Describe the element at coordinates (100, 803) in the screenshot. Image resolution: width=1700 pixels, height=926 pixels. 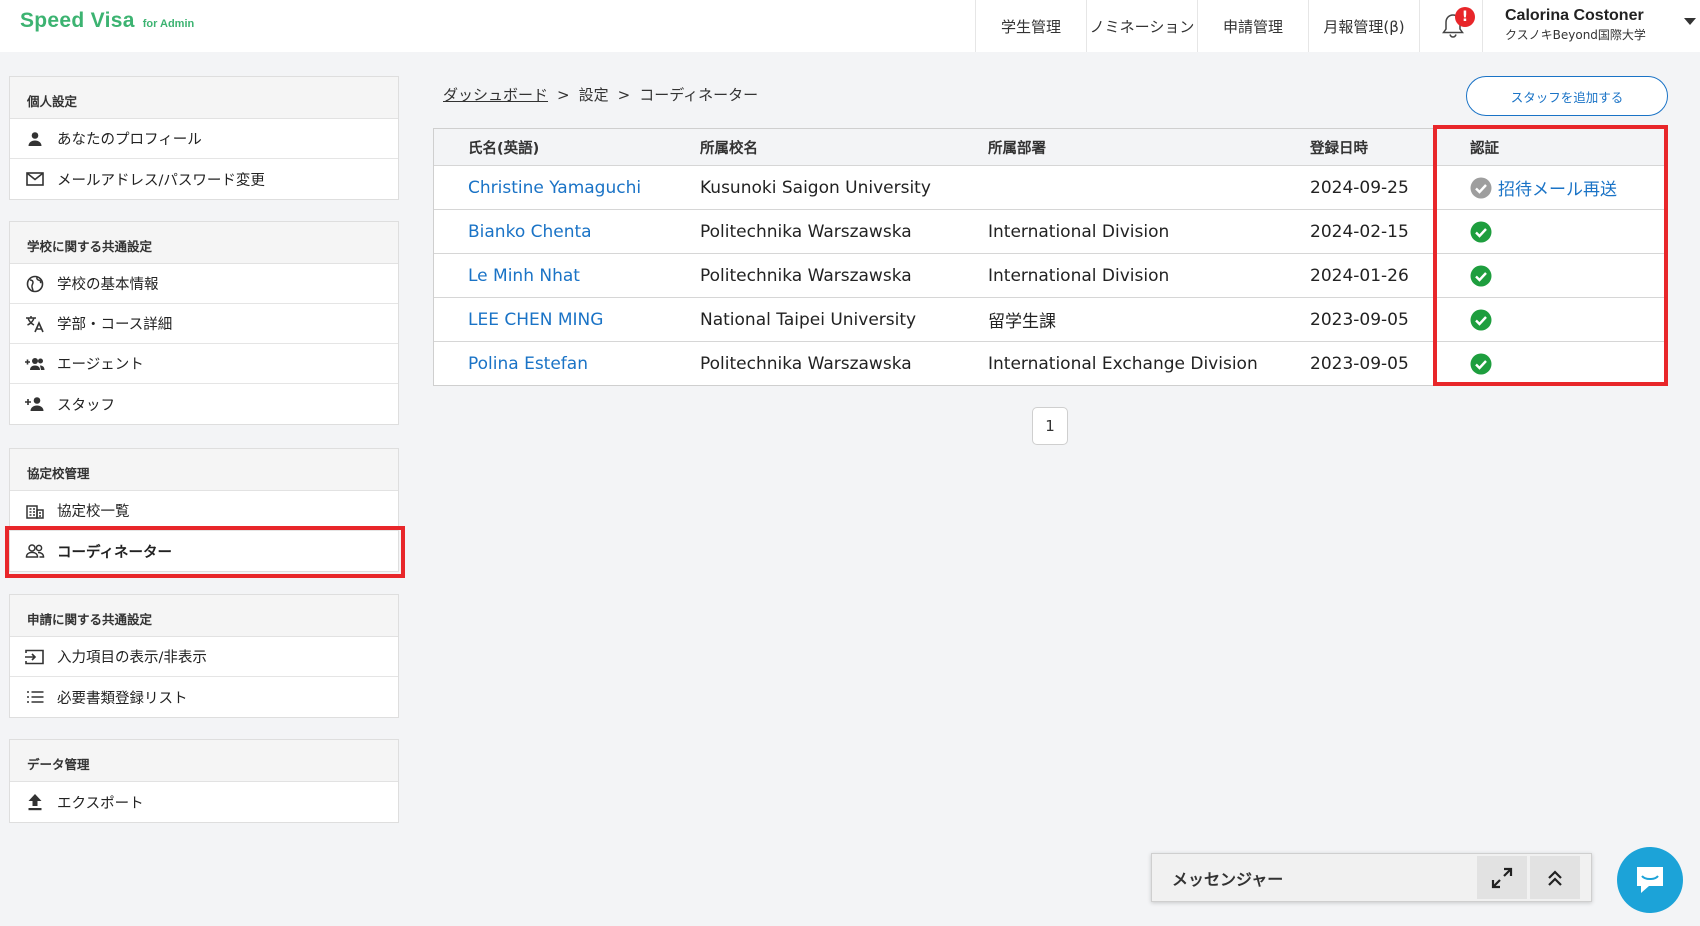
I see `sidebar-item-label: エクスポート` at that location.